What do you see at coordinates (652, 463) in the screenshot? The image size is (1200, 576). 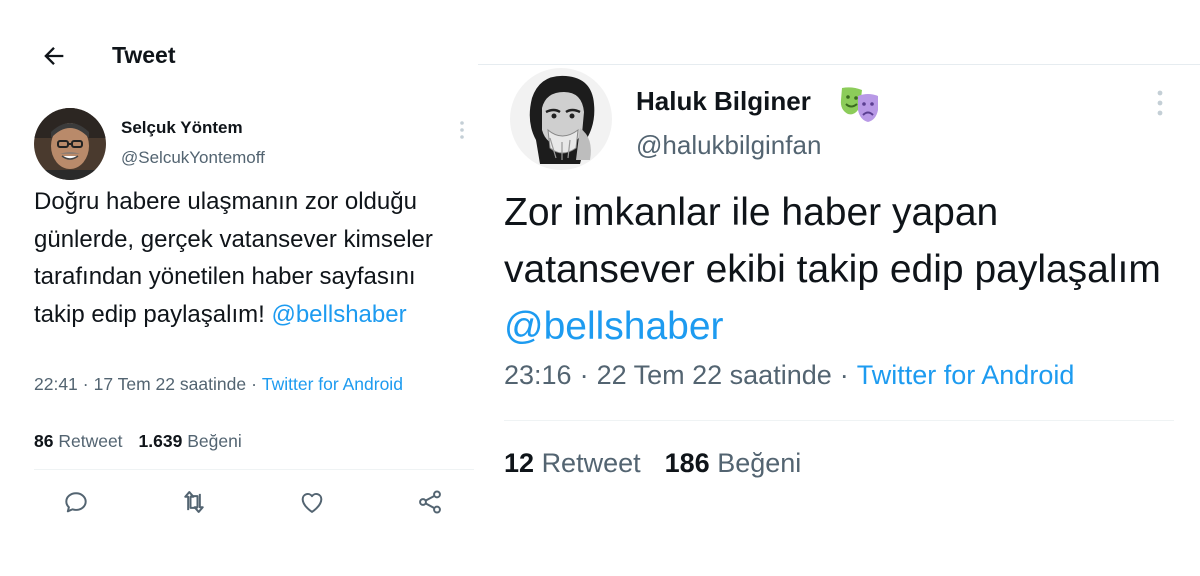 I see `tweet-stats: 12 Retweet 186 Beğeni` at bounding box center [652, 463].